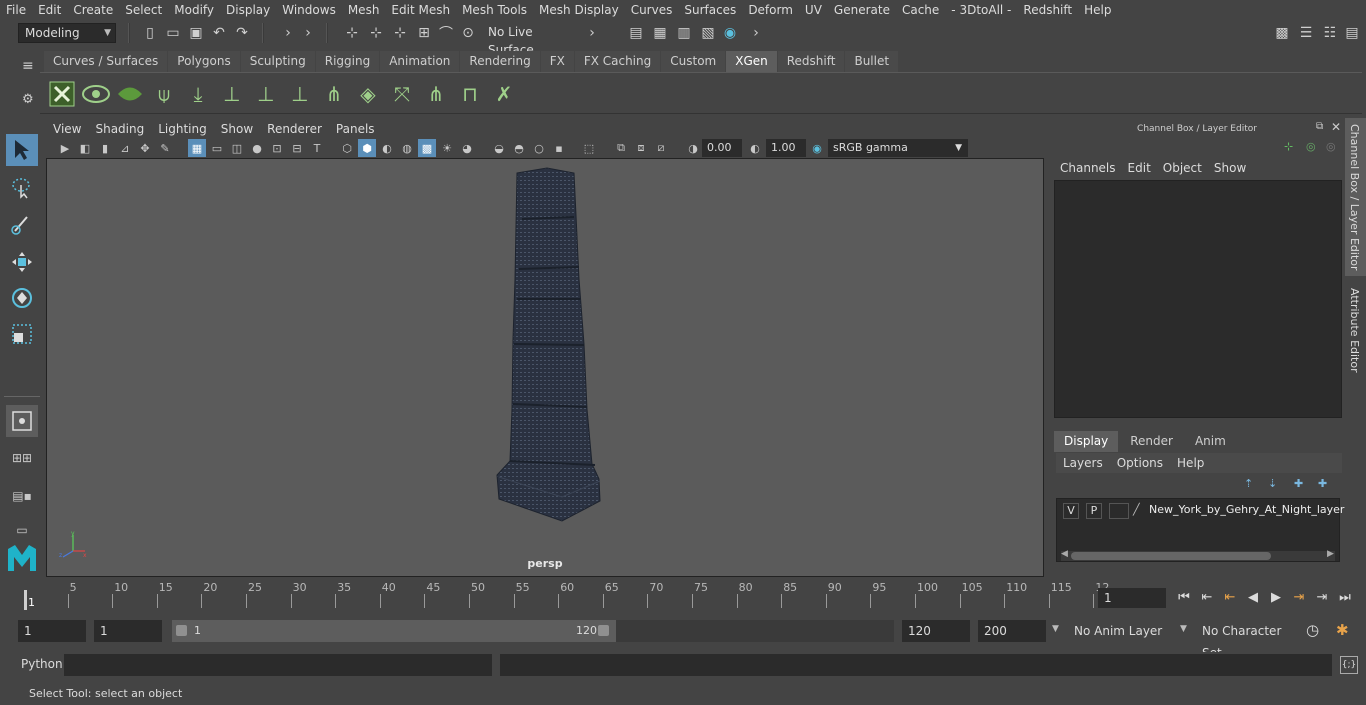 The height and width of the screenshot is (705, 1366). What do you see at coordinates (181, 630) in the screenshot?
I see `range-start-knob` at bounding box center [181, 630].